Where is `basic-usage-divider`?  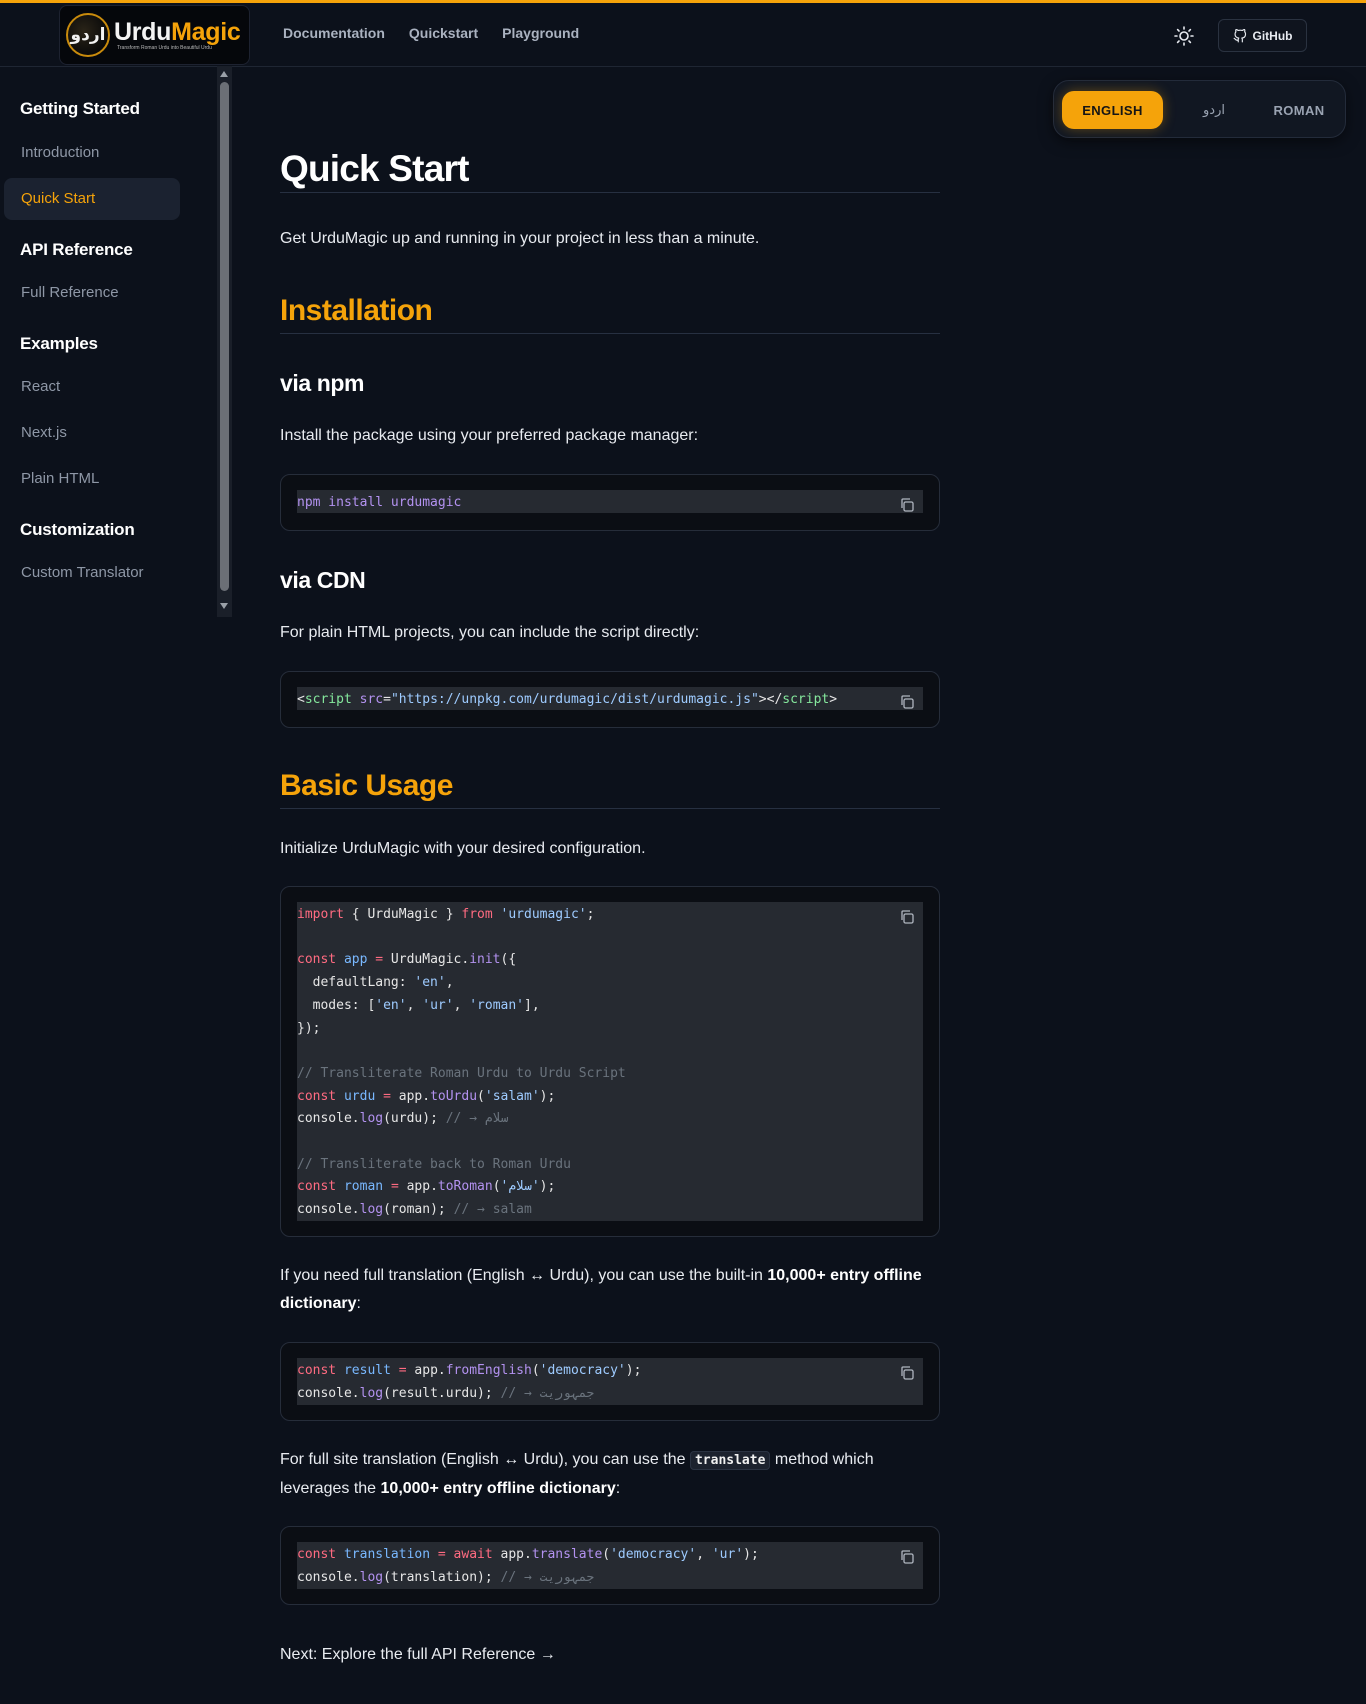
basic-usage-divider is located at coordinates (610, 808).